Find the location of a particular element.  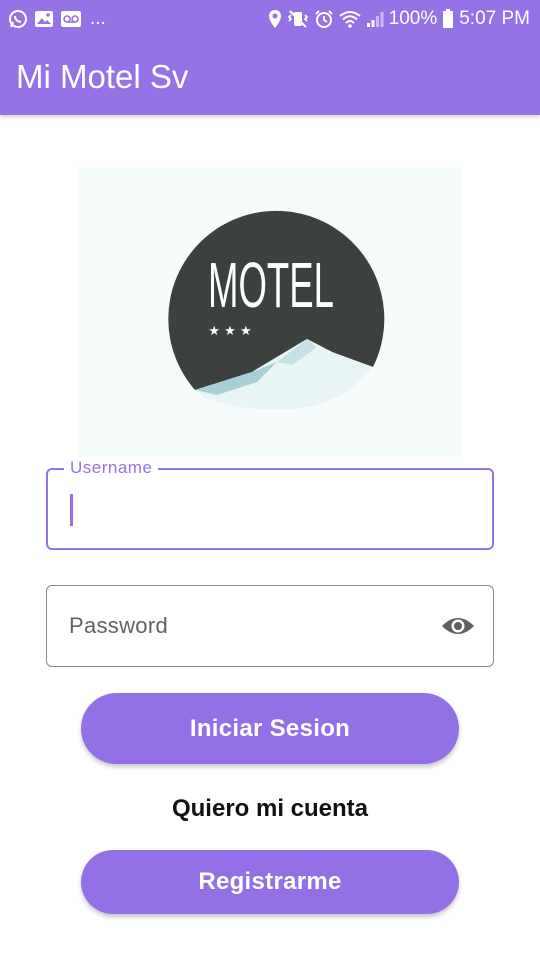

username-field: Username is located at coordinates (270, 504).